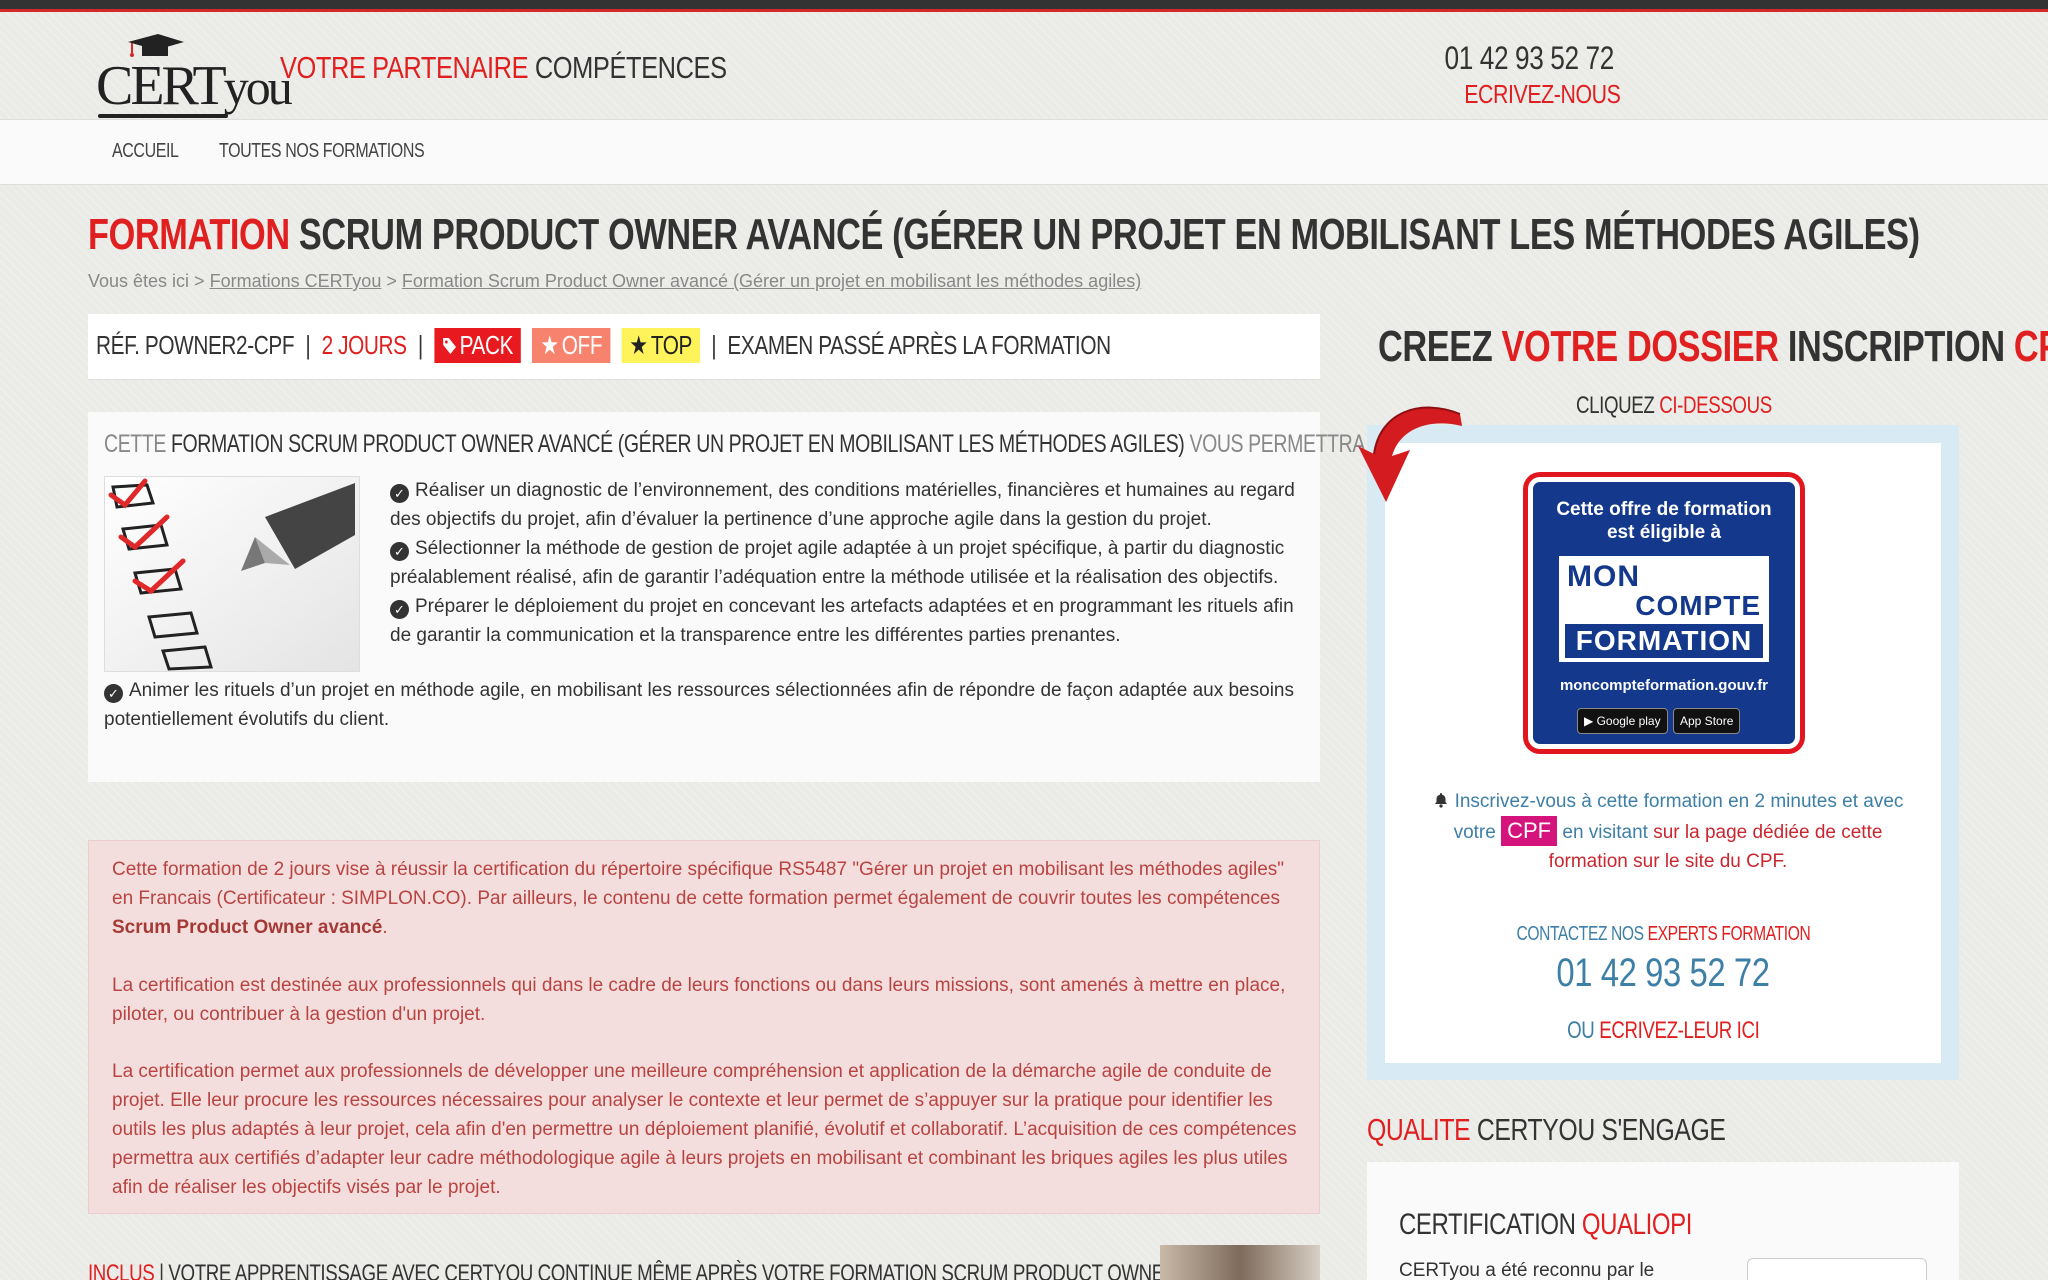 Image resolution: width=2048 pixels, height=1280 pixels. Describe the element at coordinates (194, 86) in the screenshot. I see `logo-wordmark: CERTyou` at that location.